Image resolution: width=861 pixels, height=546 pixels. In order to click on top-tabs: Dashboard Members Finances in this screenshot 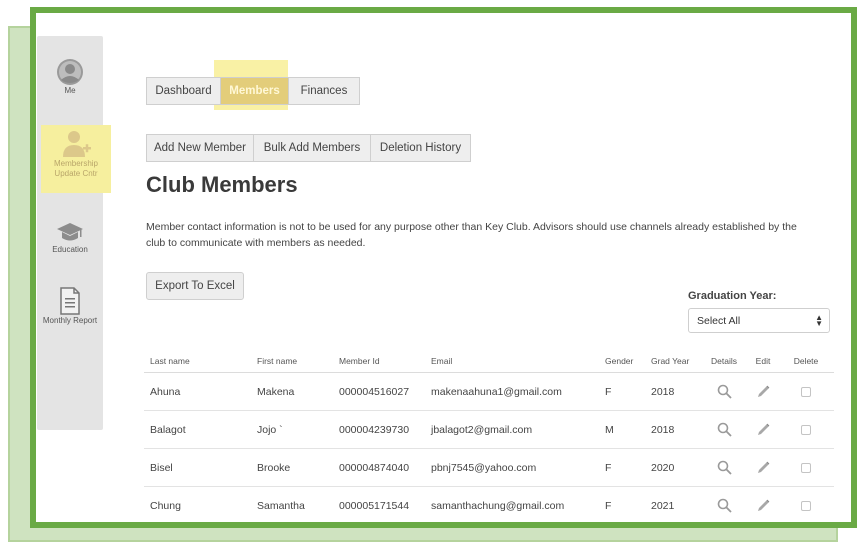, I will do `click(253, 91)`.